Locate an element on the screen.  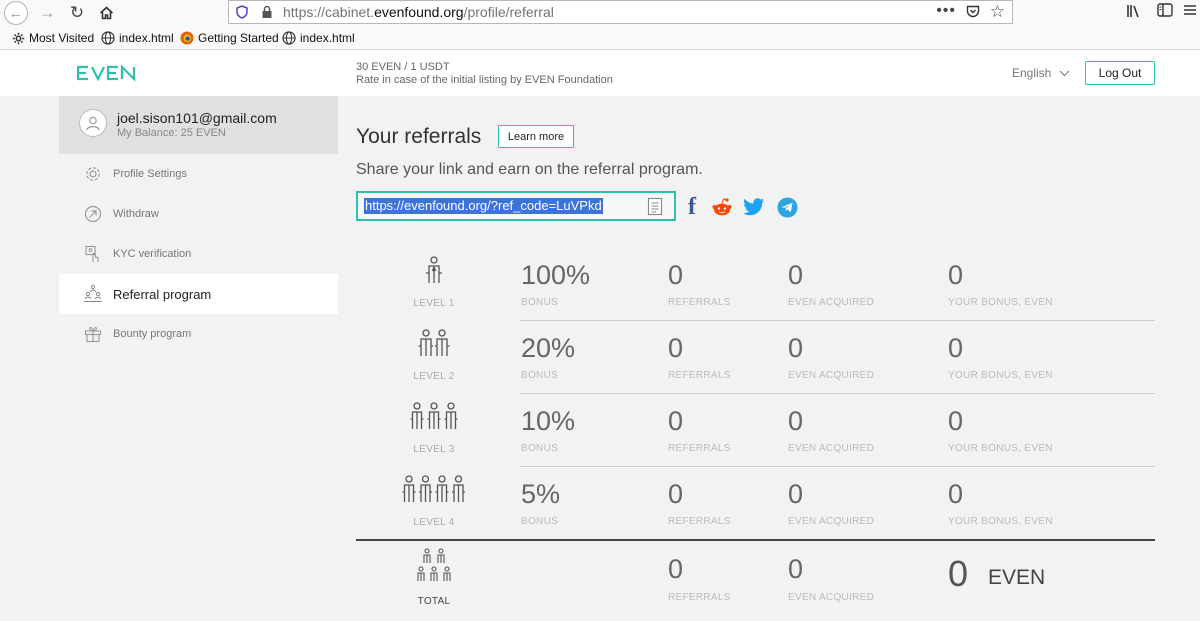
user-email: joel.sison101@gmail.com is located at coordinates (197, 118).